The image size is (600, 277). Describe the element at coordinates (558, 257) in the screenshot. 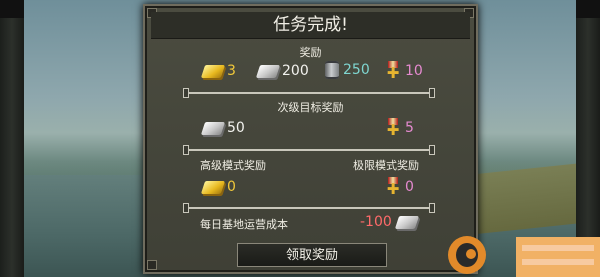

I see `overlay-banner` at that location.